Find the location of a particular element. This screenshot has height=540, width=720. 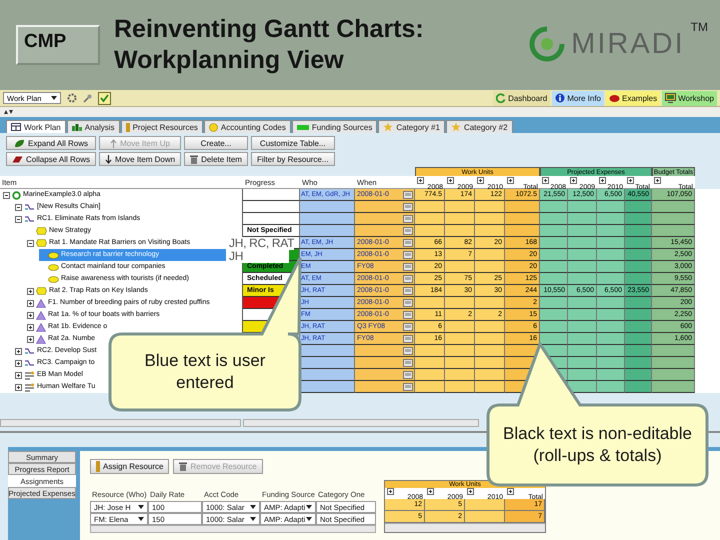

gear-icon is located at coordinates (72, 98).